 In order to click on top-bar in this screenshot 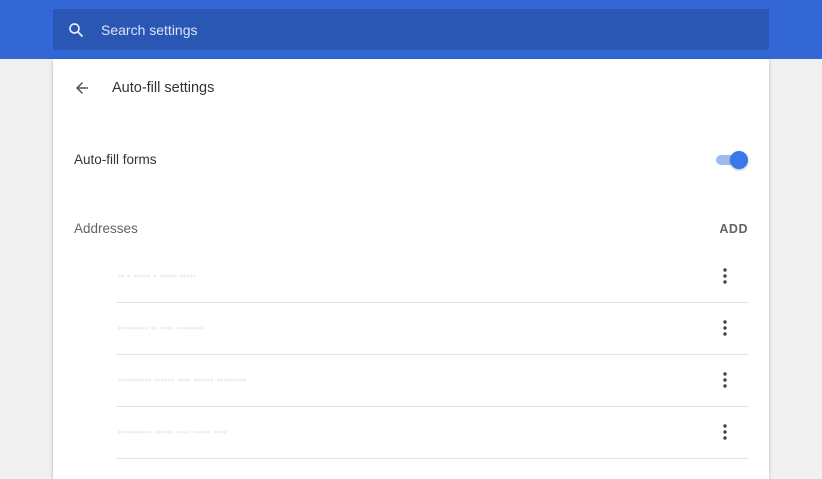, I will do `click(411, 29)`.